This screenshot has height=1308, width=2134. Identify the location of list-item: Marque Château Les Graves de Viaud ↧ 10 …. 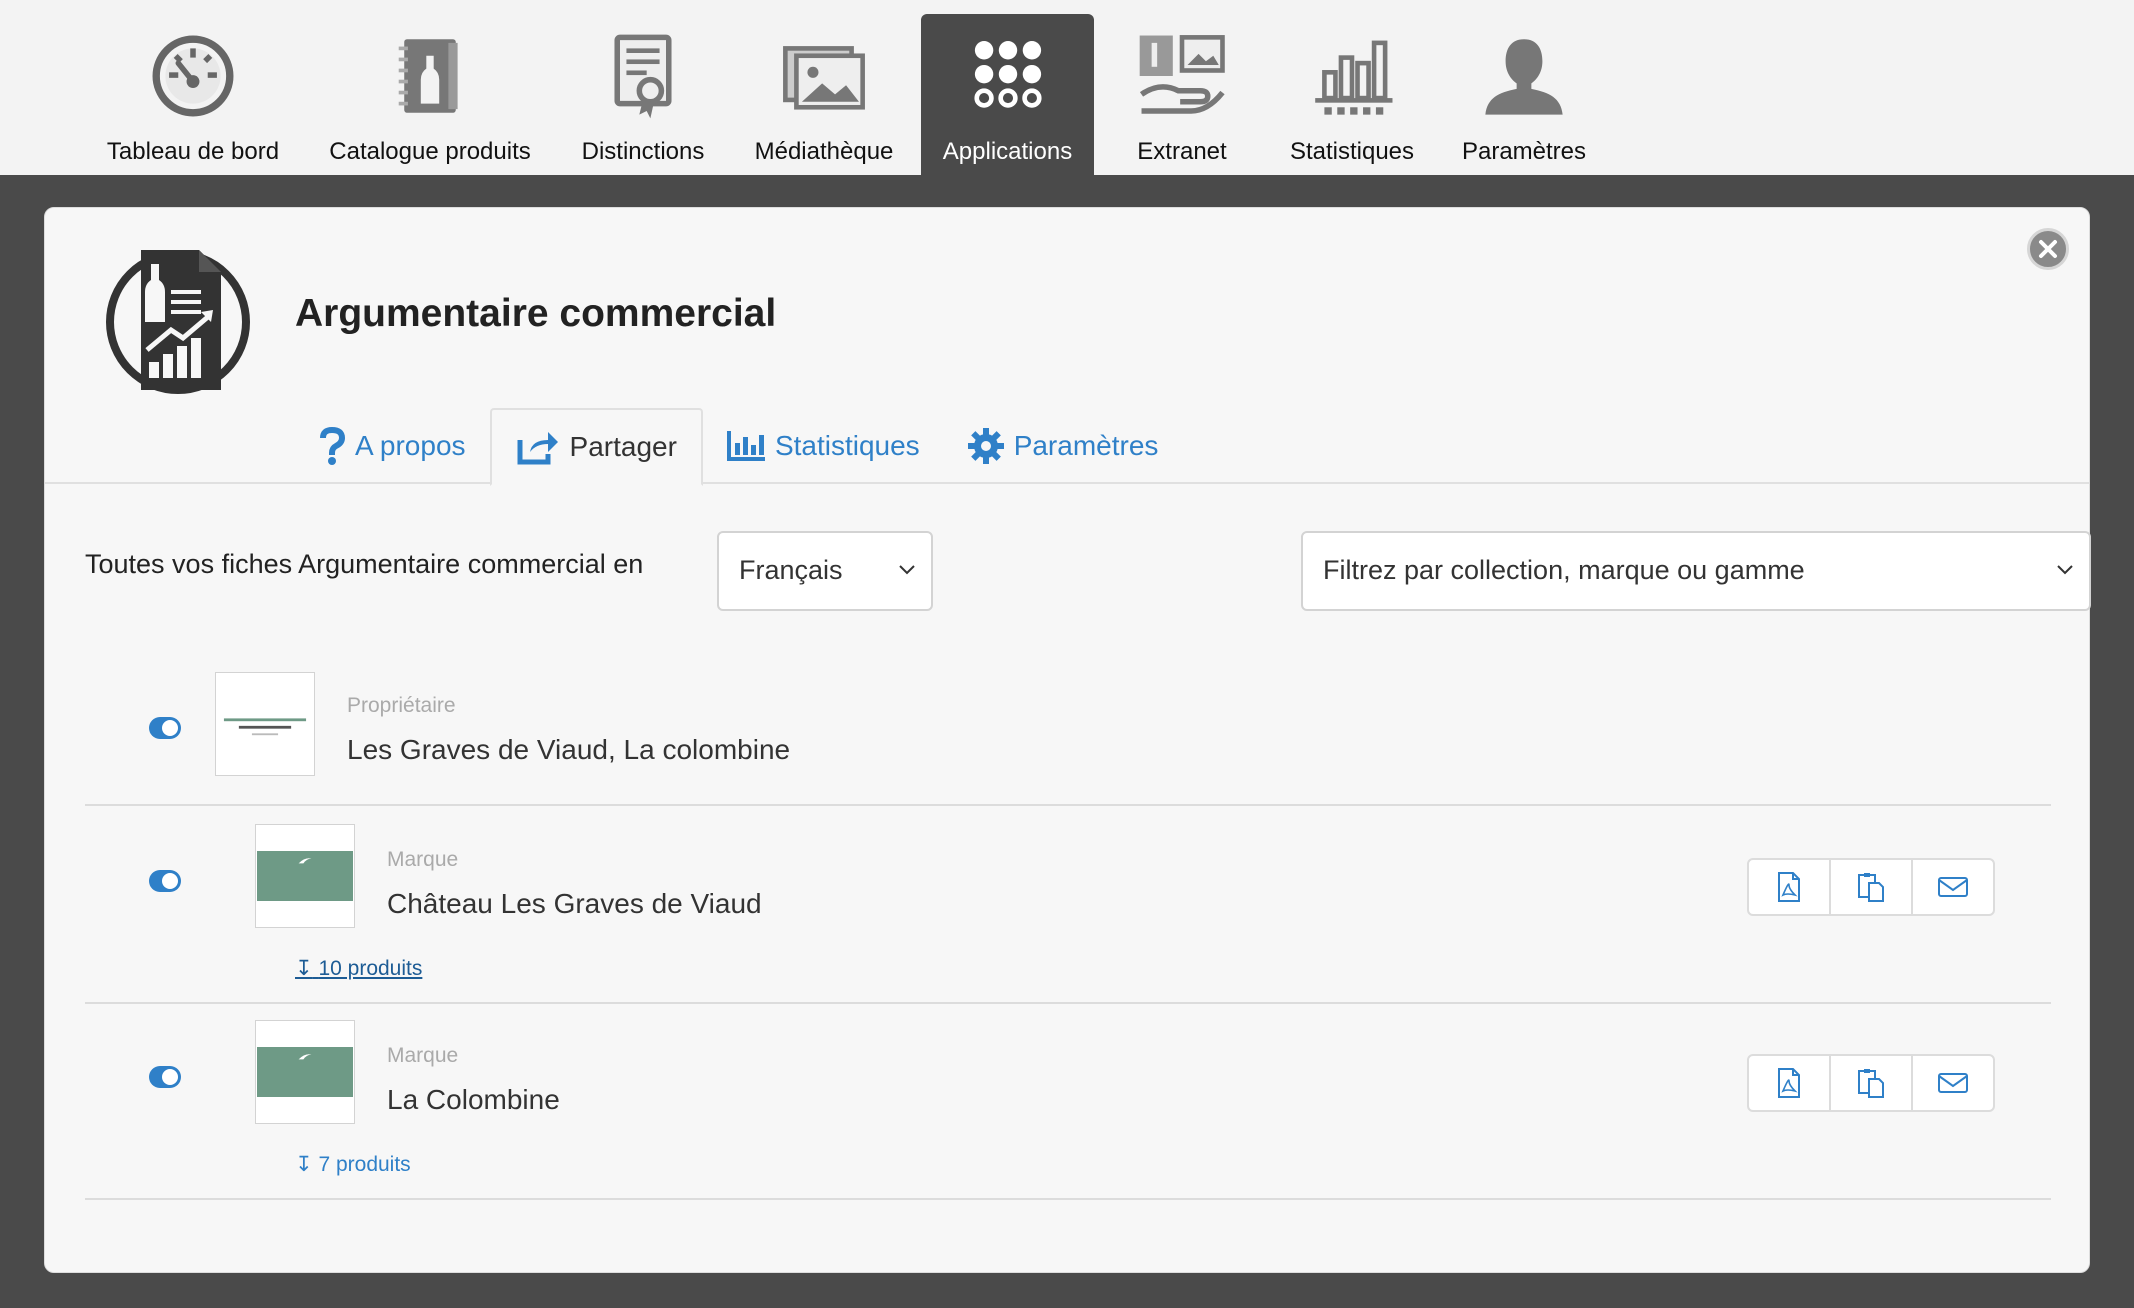
(1068, 906).